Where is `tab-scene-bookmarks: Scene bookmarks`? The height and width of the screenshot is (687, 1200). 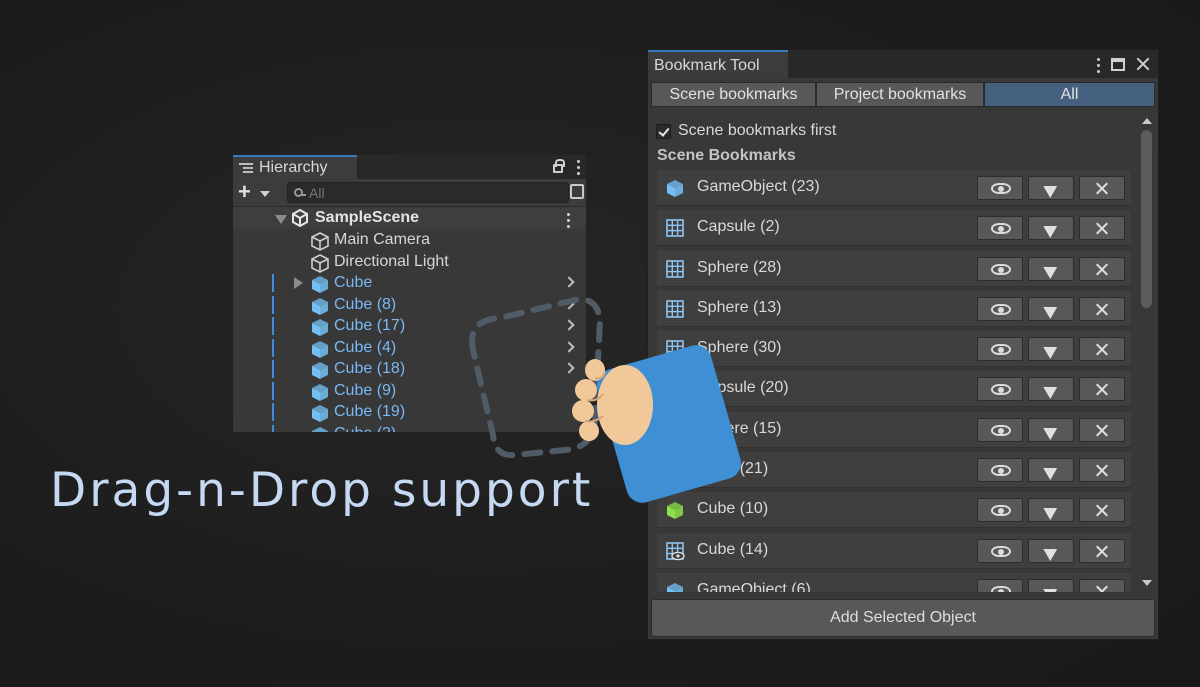 tab-scene-bookmarks: Scene bookmarks is located at coordinates (733, 94).